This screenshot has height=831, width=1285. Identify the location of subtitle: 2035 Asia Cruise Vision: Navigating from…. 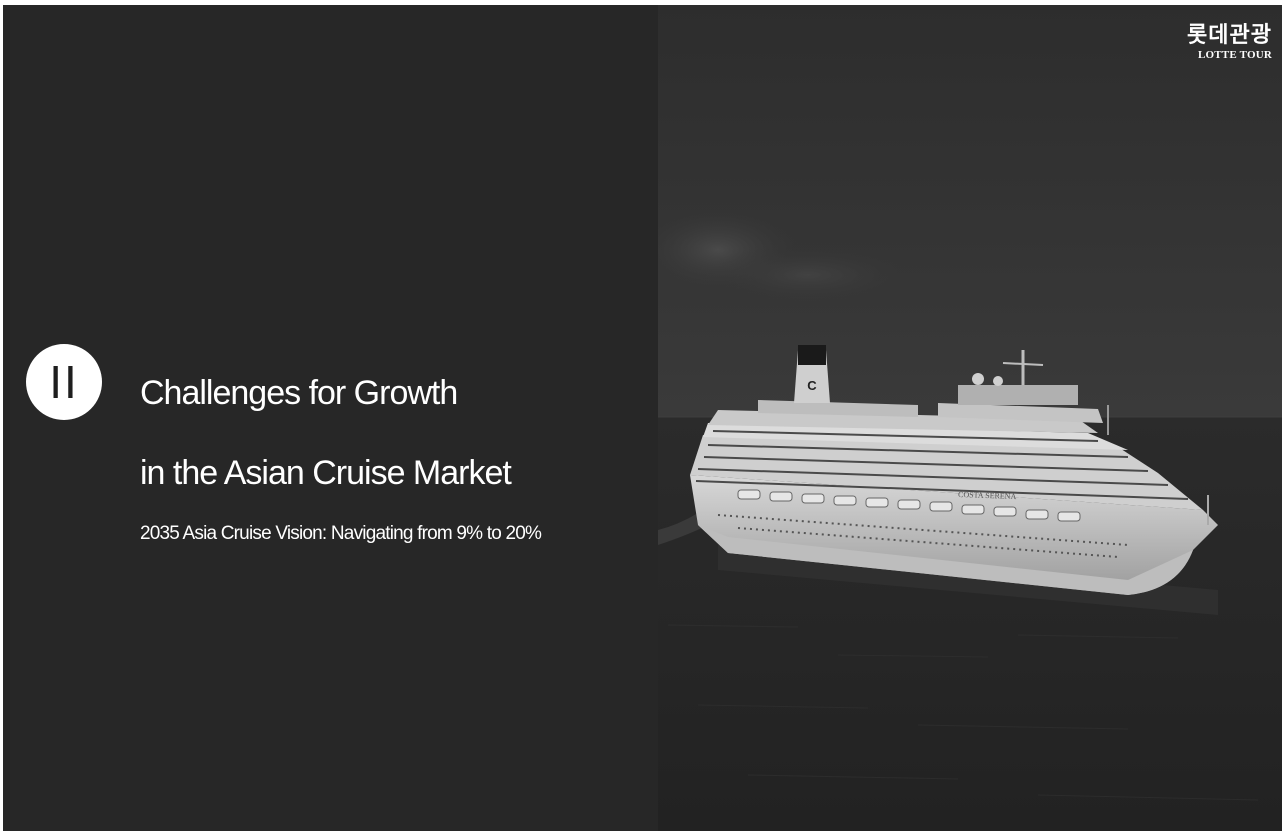
(341, 533).